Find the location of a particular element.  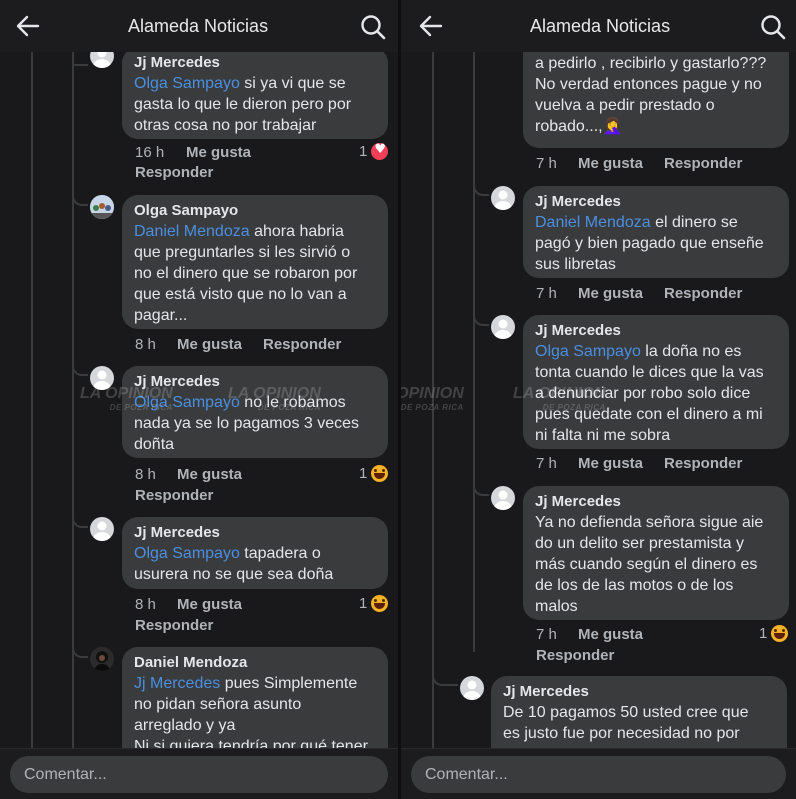

comment-actions: 8 h Me gusta Responder is located at coordinates (260, 346).